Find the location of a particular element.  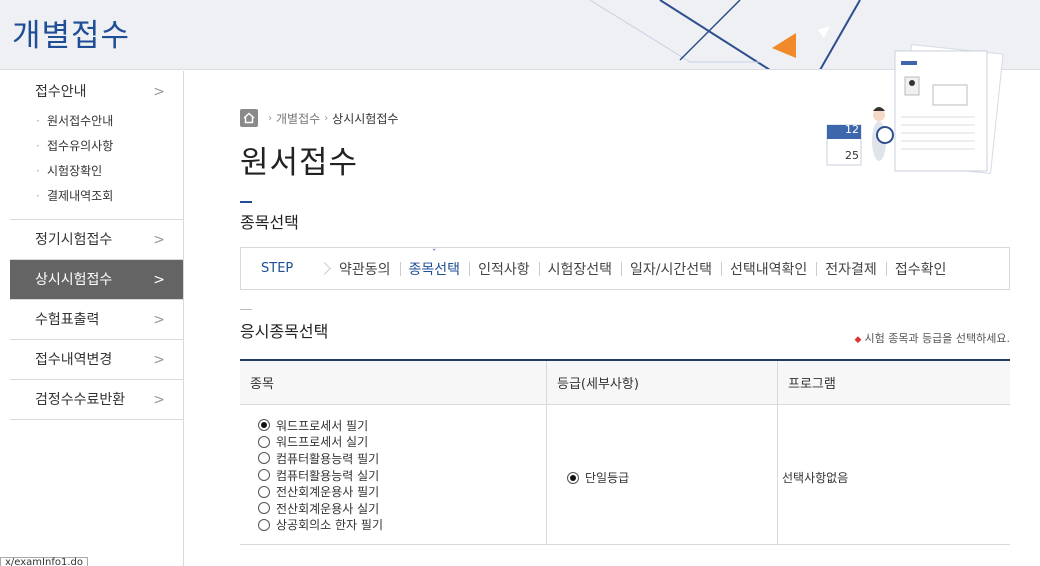

sidebar-item-label: 상시시험접수 is located at coordinates (74, 280).